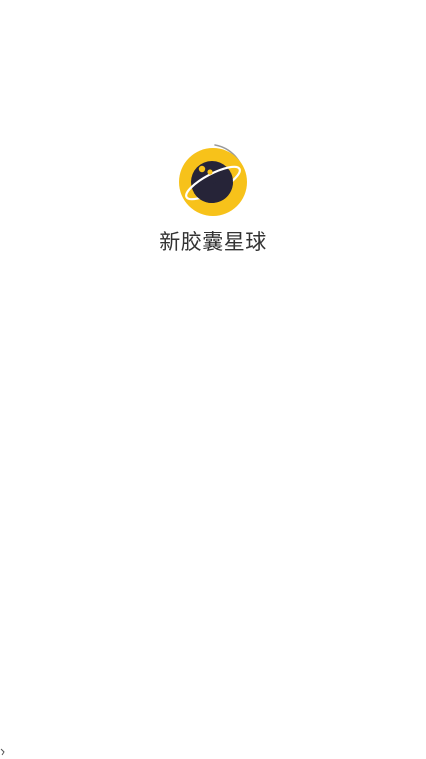 Image resolution: width=426 pixels, height=759 pixels. What do you see at coordinates (2, 752) in the screenshot?
I see `corner-mark-icon` at bounding box center [2, 752].